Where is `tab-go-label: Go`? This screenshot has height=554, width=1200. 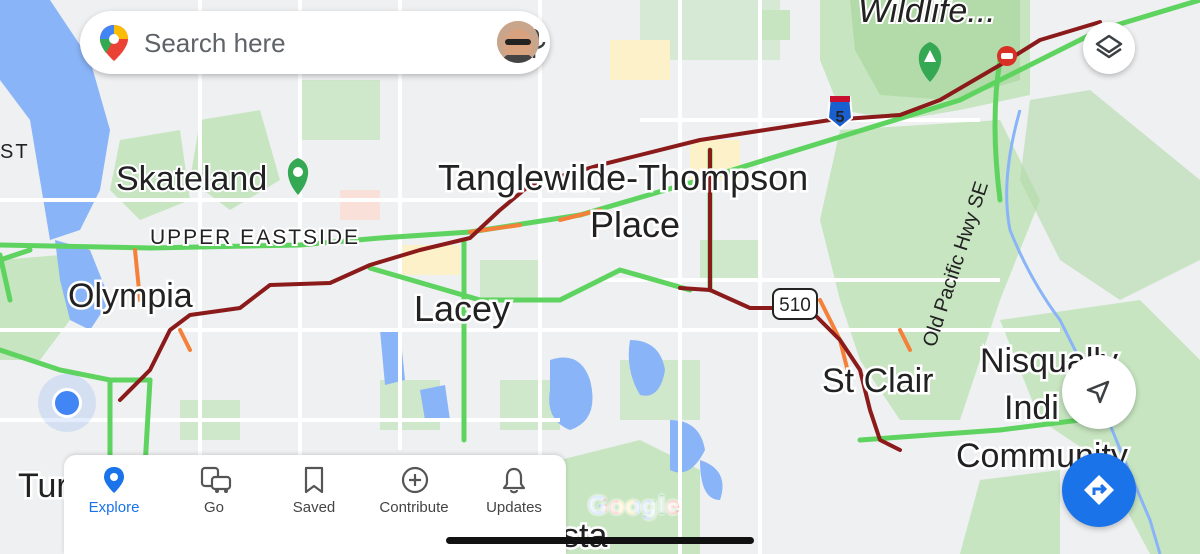
tab-go-label: Go is located at coordinates (213, 507).